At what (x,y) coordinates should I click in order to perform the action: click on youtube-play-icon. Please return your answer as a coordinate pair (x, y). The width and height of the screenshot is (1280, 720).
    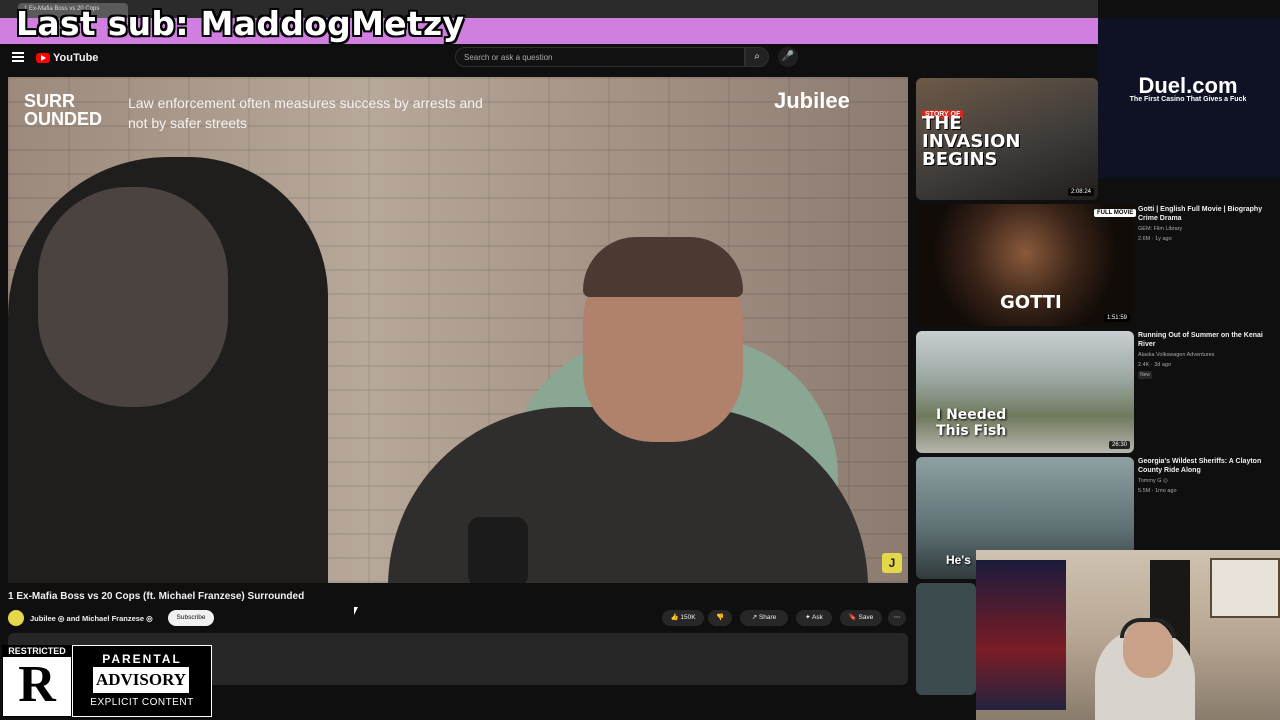
    Looking at the image, I should click on (43, 58).